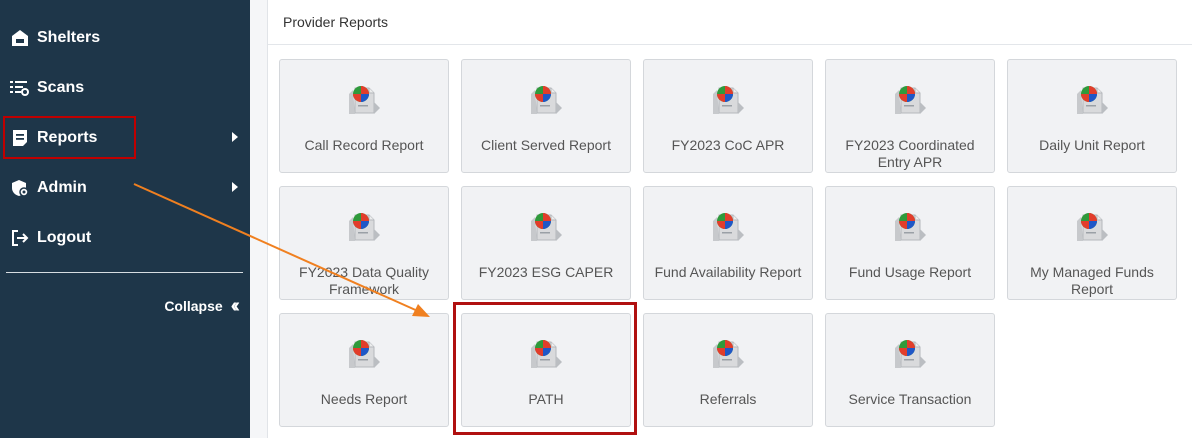 Image resolution: width=1192 pixels, height=438 pixels. I want to click on sidebar-item-logout: Logout, so click(125, 238).